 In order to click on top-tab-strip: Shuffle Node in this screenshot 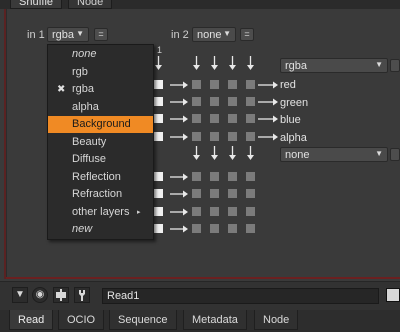, I will do `click(200, 4)`.